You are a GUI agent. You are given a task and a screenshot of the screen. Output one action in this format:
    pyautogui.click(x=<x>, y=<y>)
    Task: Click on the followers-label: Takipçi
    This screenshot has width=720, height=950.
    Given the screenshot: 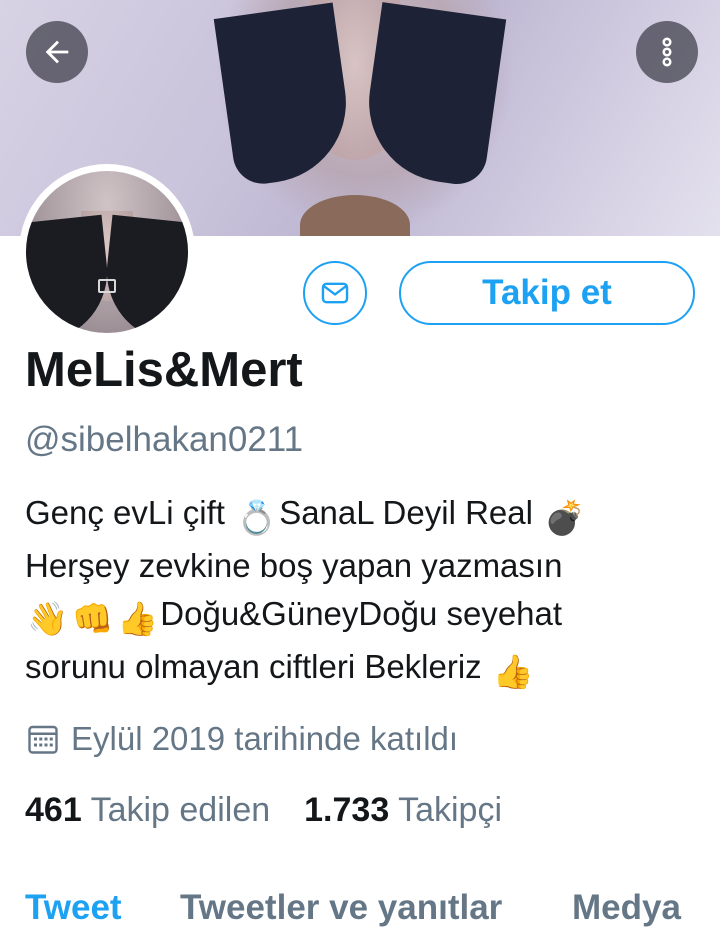 What is the action you would take?
    pyautogui.click(x=450, y=810)
    